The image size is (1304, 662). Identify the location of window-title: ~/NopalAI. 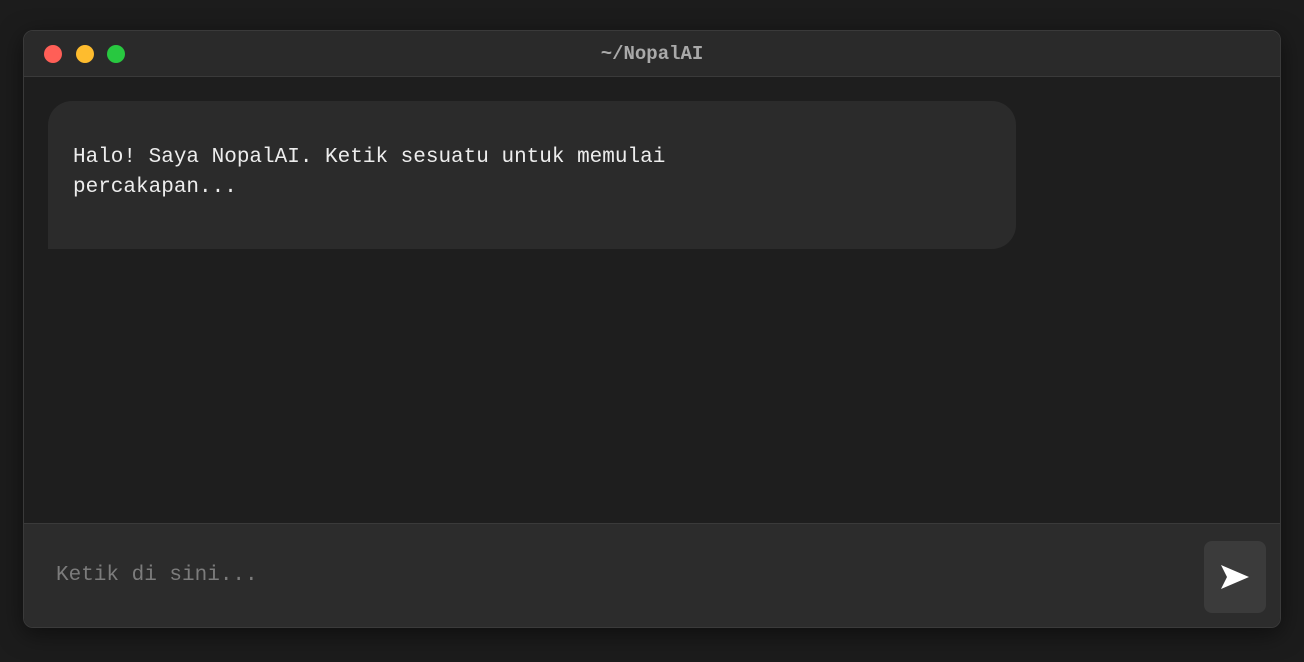
(652, 54).